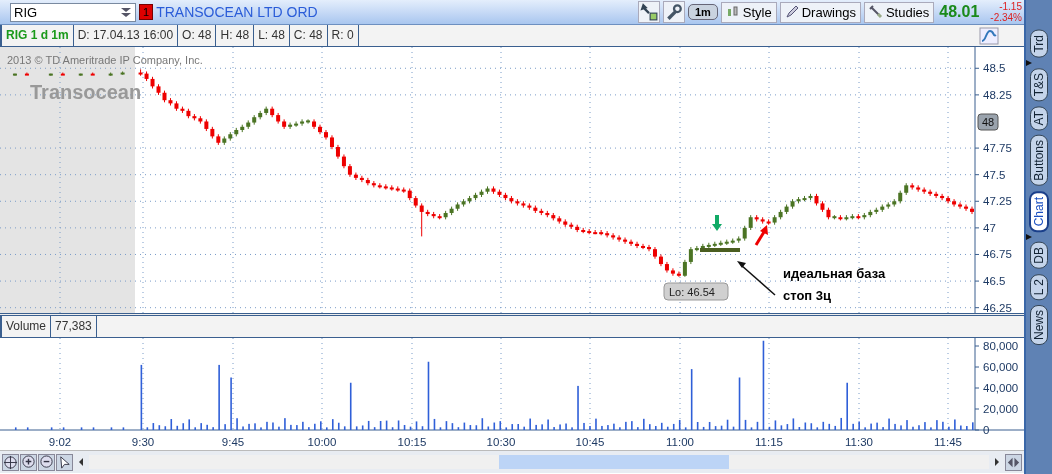 The image size is (1052, 474). I want to click on time-axis-label: 11:00, so click(680, 442).